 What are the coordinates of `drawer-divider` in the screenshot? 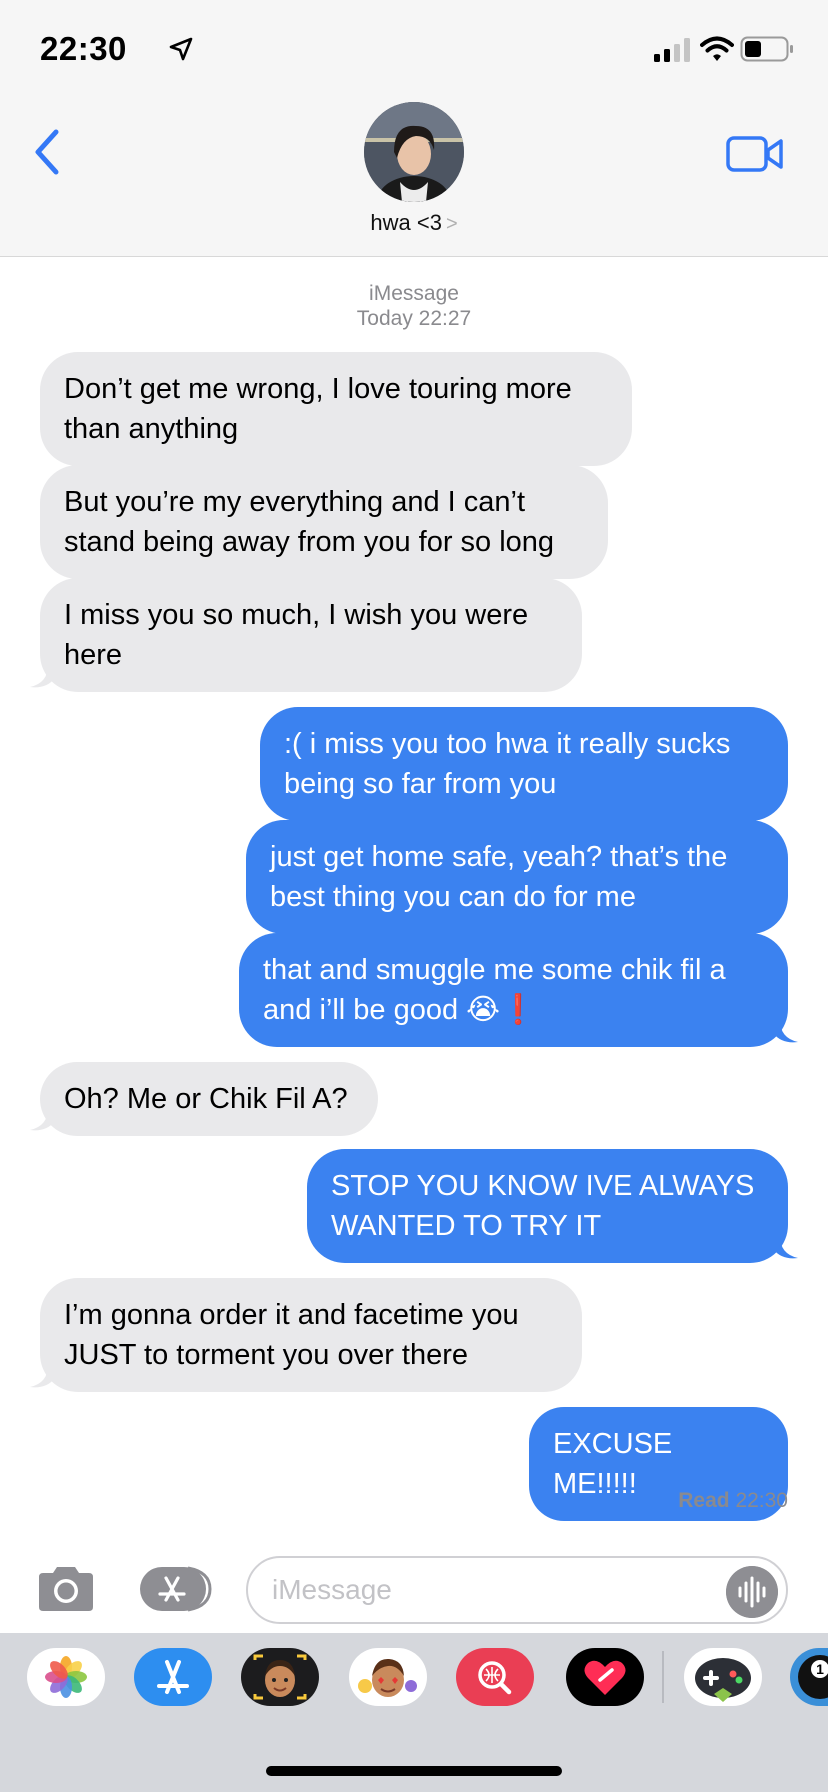 It's located at (663, 1677).